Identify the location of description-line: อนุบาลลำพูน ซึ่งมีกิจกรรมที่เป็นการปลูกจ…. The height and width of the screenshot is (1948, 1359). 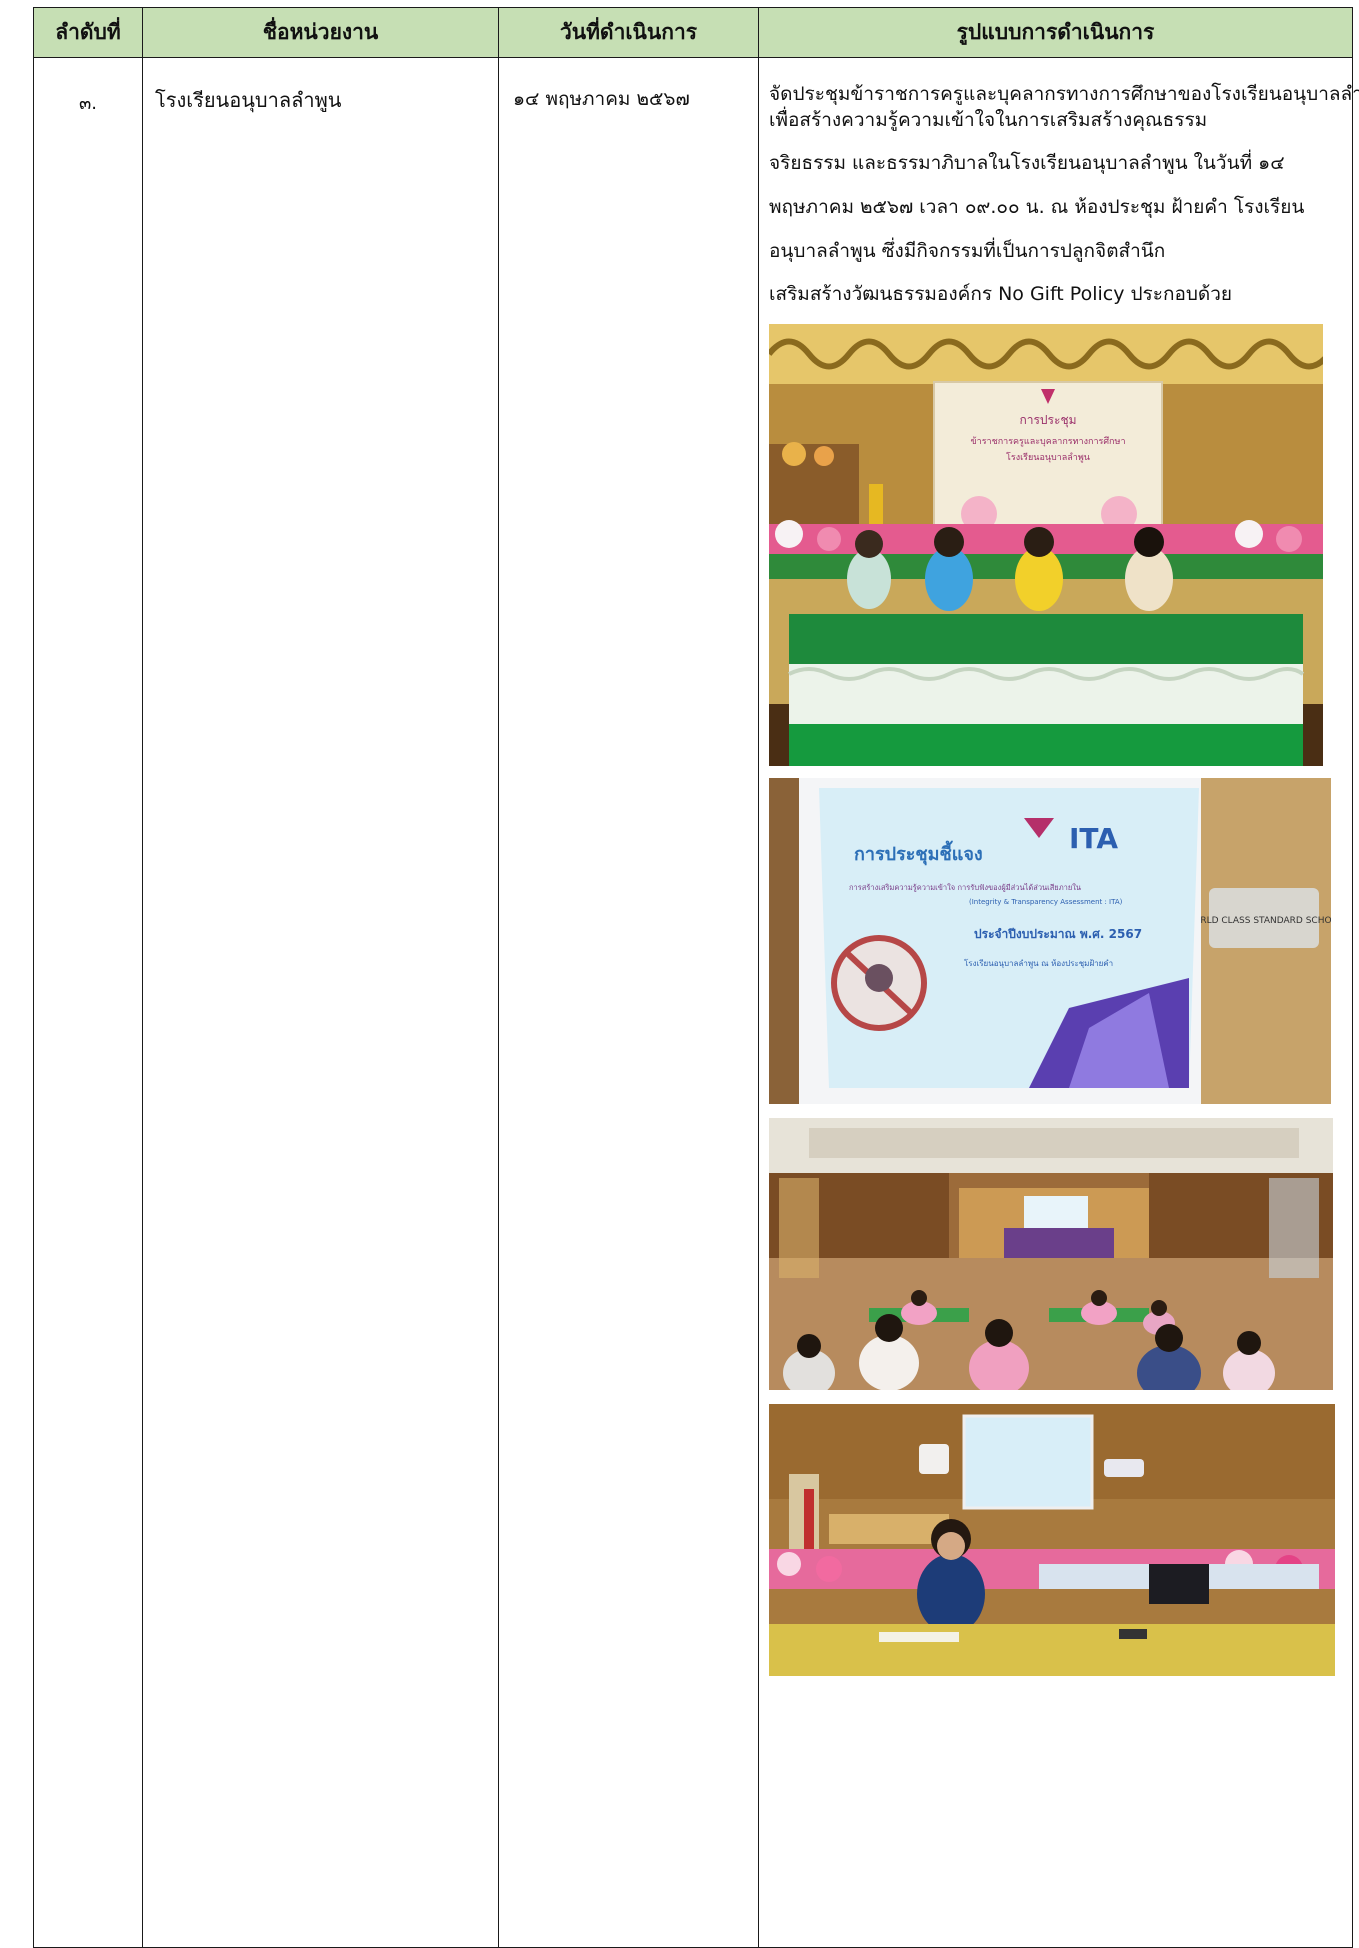
(967, 250).